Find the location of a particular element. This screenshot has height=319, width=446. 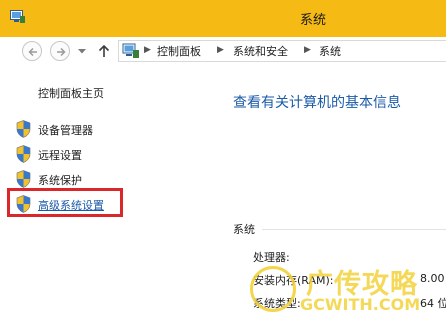

window-title: 系统 is located at coordinates (313, 20).